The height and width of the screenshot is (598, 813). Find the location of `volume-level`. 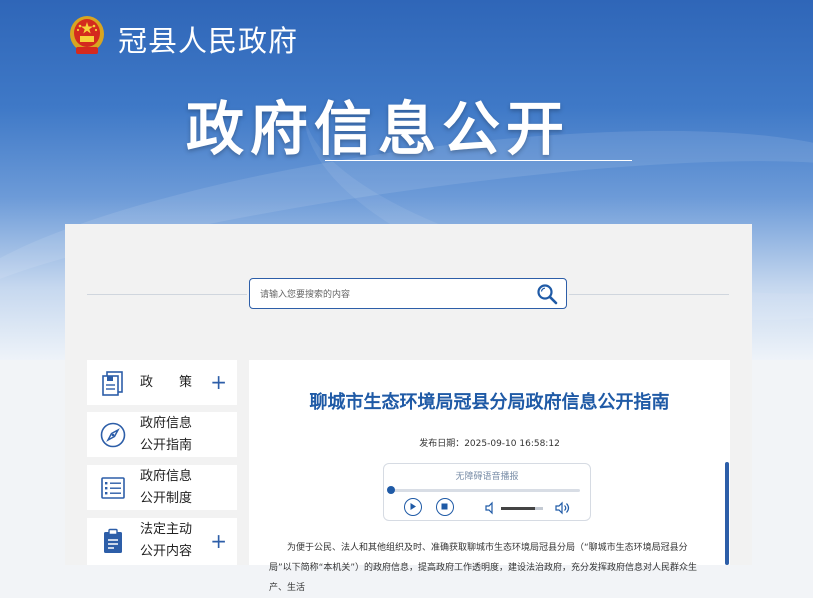

volume-level is located at coordinates (518, 508).